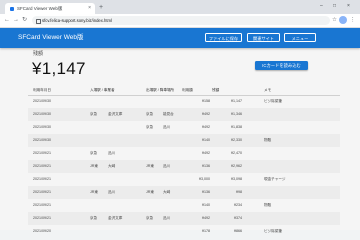 The image size is (360, 240). I want to click on table-header: 利用年月日 入場駅 / 事業者 出場駅 / 降車場所 利用額 残額 メモ, so click(184, 90).